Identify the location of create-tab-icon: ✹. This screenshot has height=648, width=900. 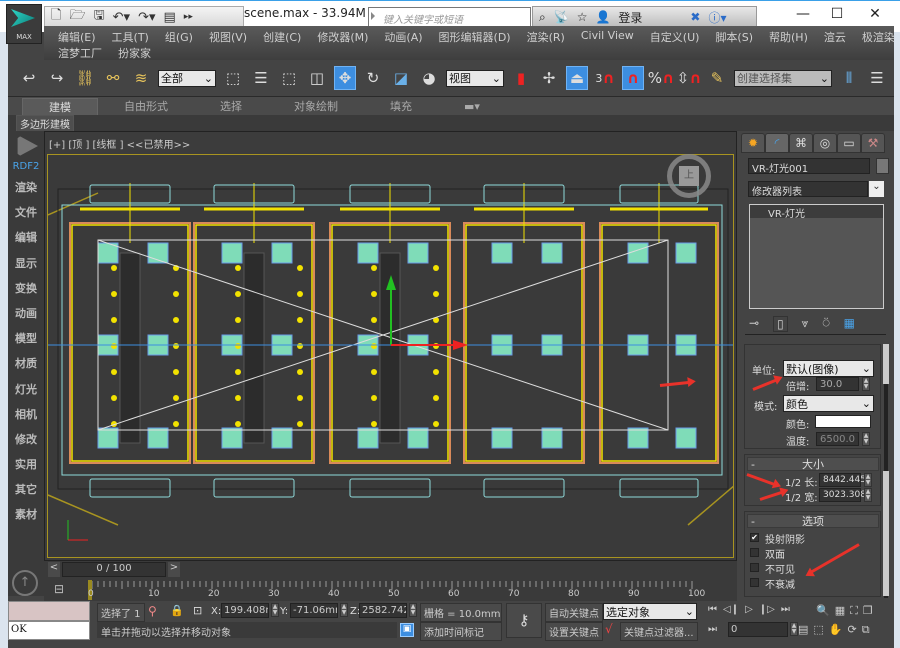
(753, 143).